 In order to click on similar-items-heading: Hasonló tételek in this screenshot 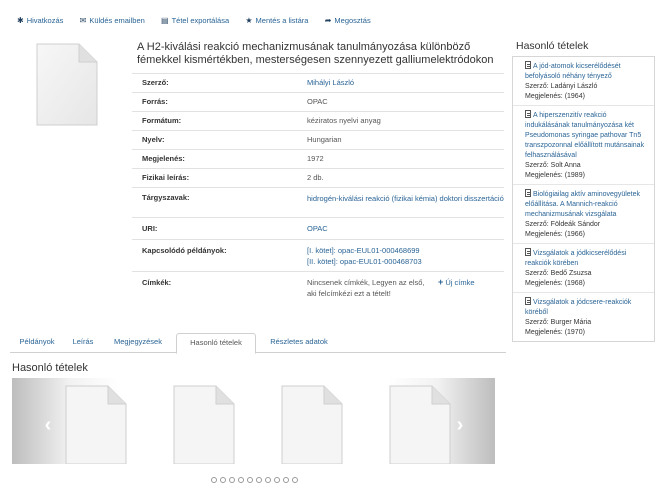, I will do `click(50, 368)`.